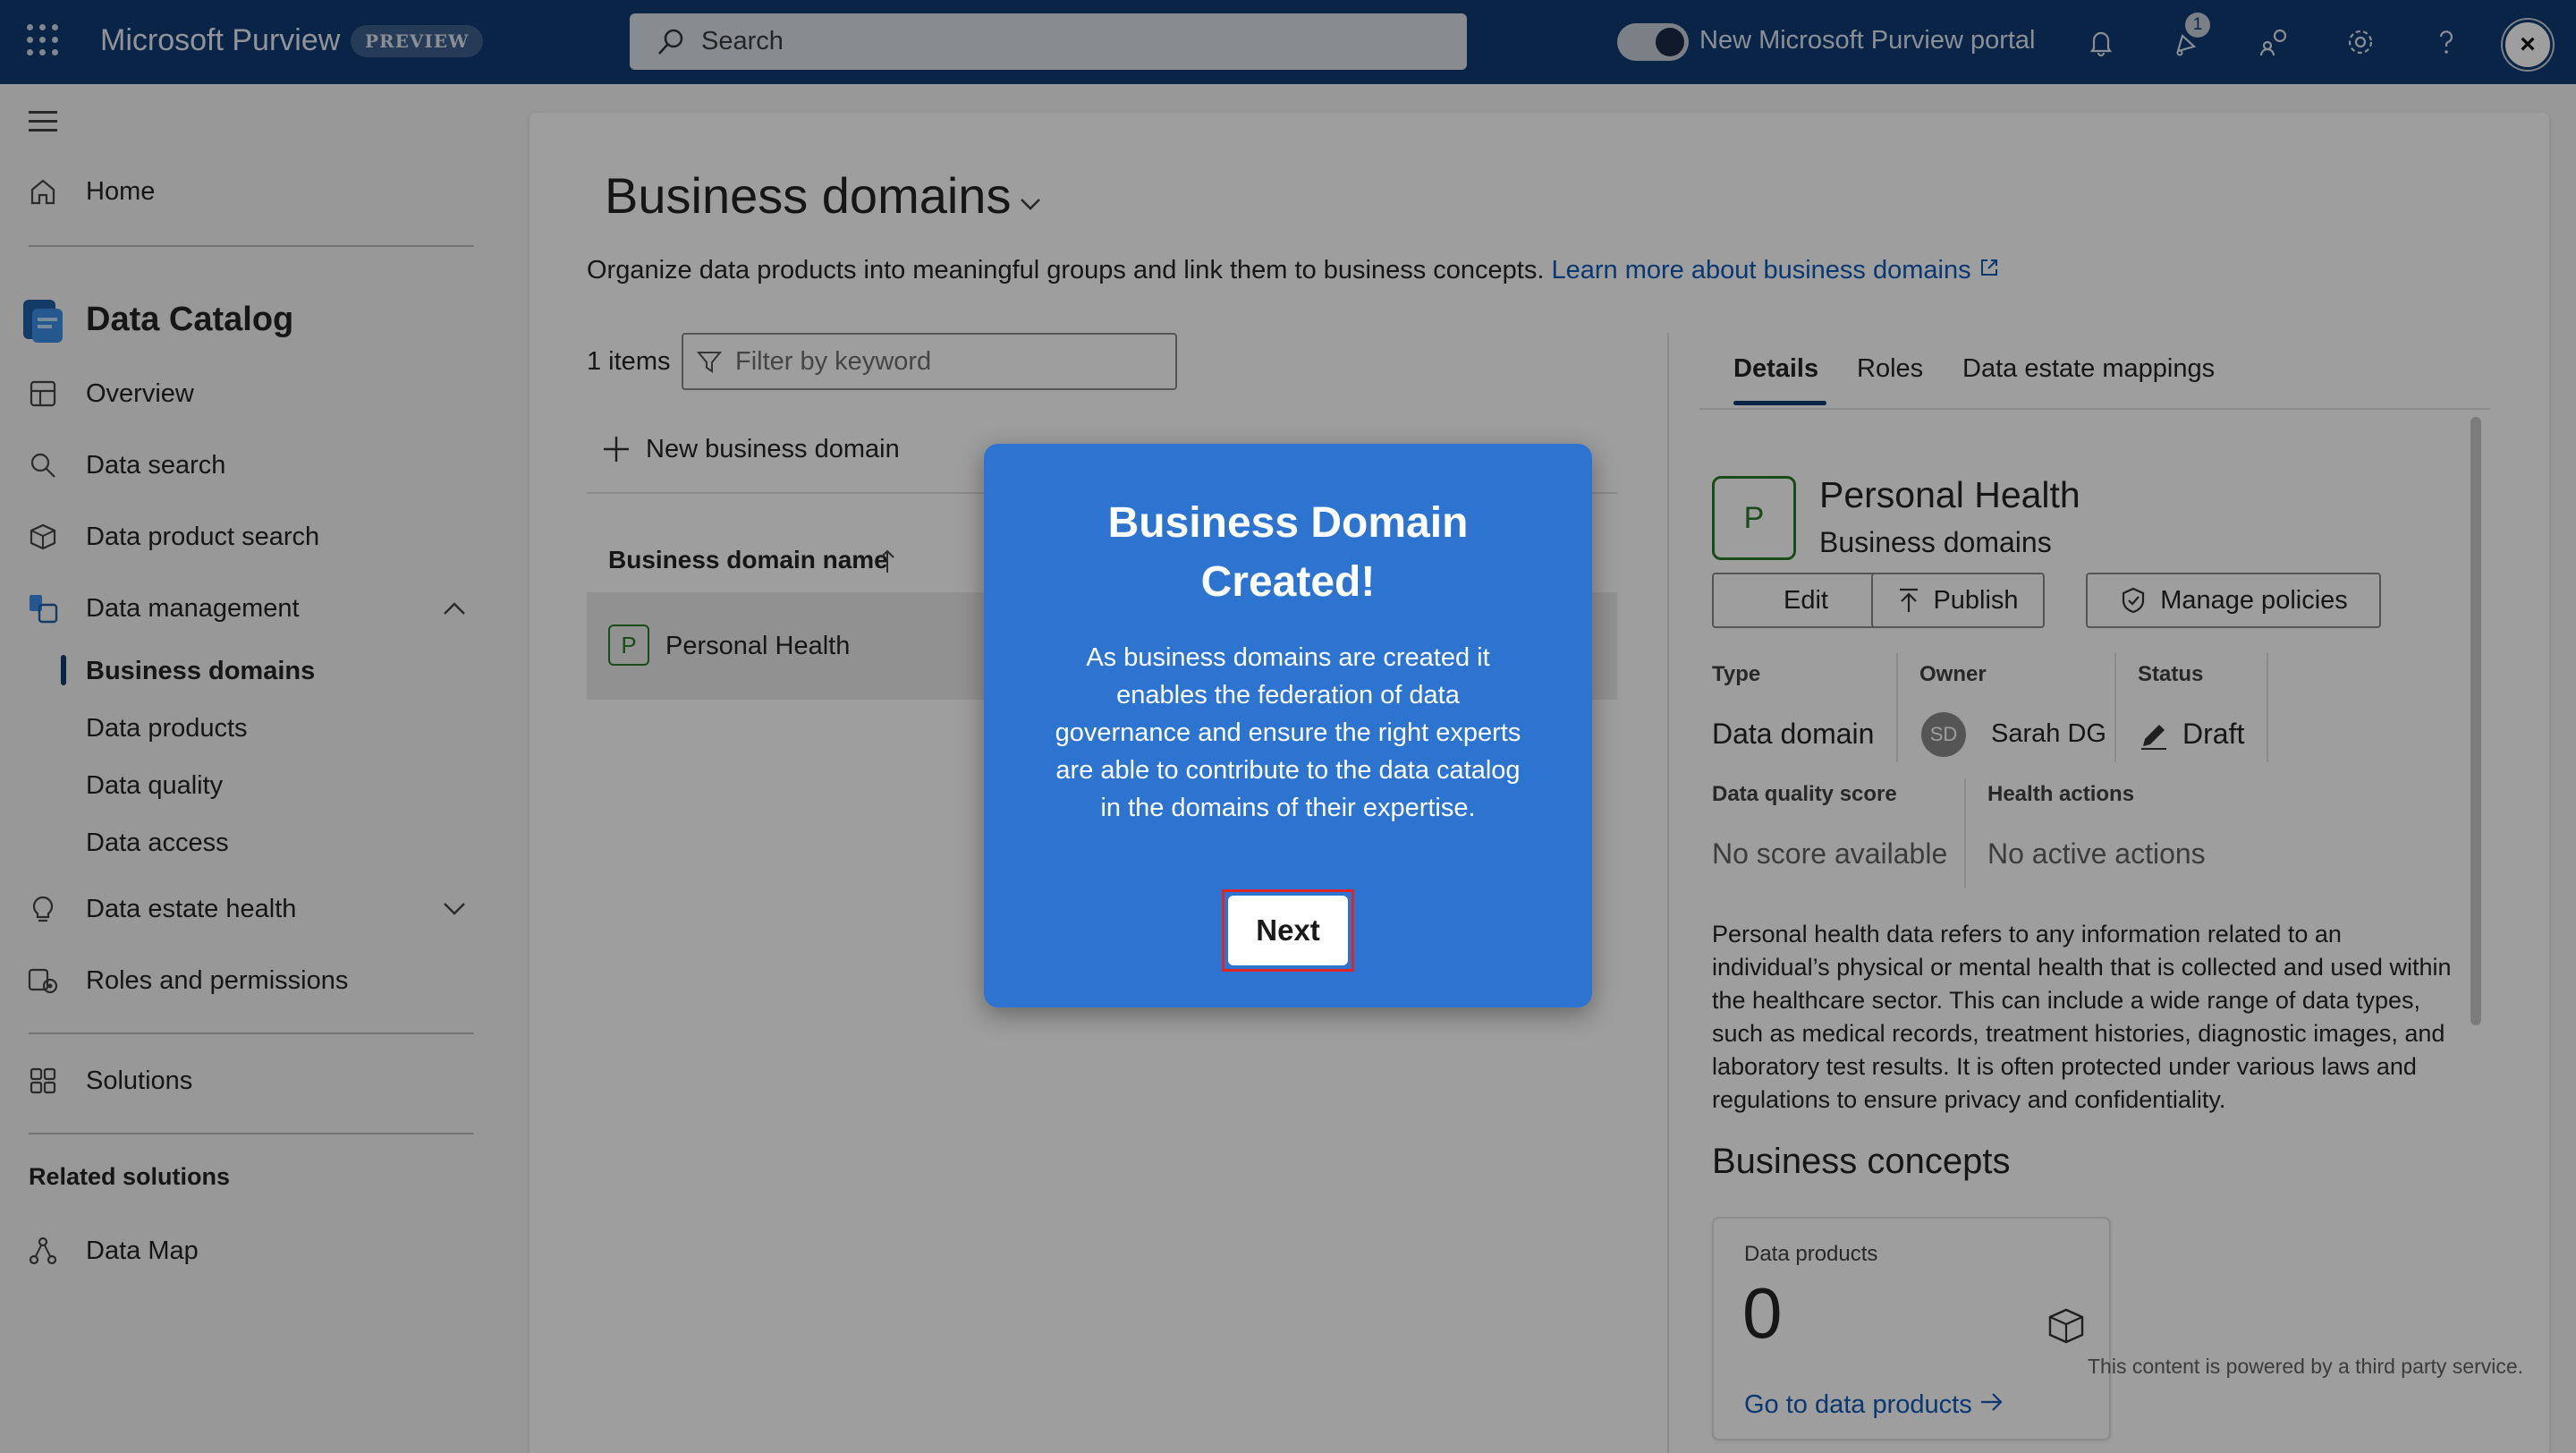  Describe the element at coordinates (1288, 552) in the screenshot. I see `dialog-title: Business Domain Created!` at that location.